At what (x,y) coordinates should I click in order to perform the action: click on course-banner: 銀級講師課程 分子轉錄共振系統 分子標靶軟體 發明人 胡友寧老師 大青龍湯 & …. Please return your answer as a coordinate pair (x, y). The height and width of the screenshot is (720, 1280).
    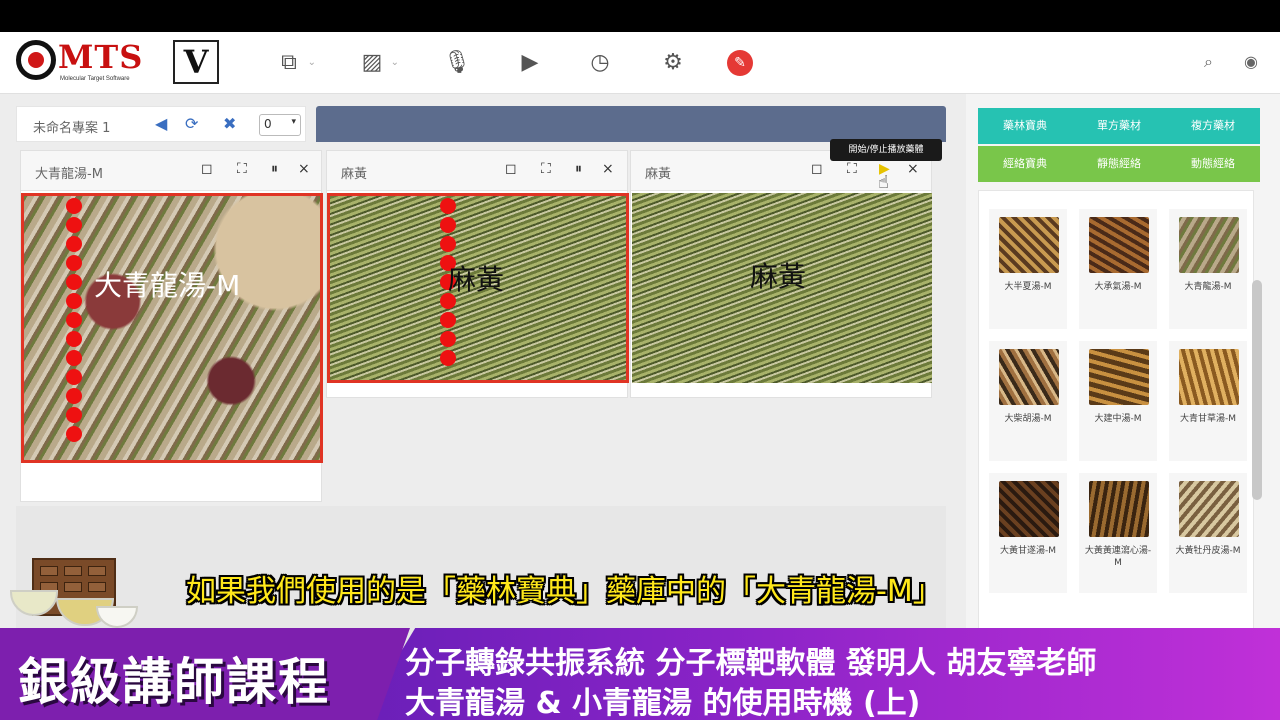
    Looking at the image, I should click on (640, 674).